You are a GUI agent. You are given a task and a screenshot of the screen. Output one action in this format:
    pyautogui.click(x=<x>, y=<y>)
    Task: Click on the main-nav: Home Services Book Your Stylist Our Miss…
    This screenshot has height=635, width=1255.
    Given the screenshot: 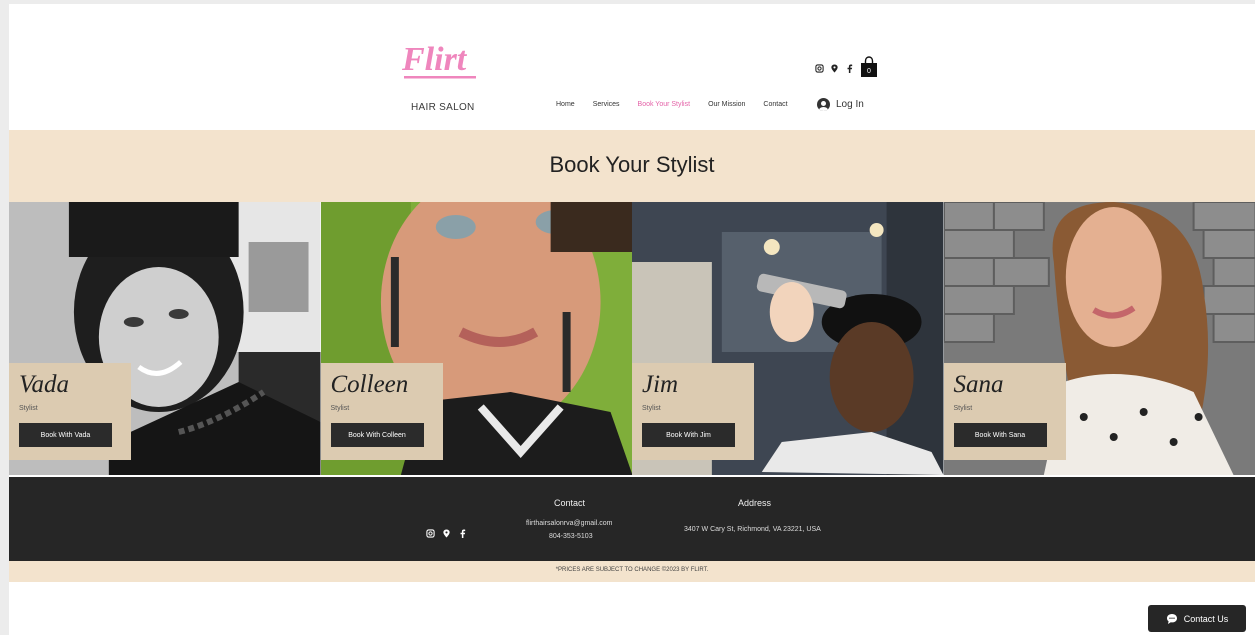 What is the action you would take?
    pyautogui.click(x=681, y=104)
    